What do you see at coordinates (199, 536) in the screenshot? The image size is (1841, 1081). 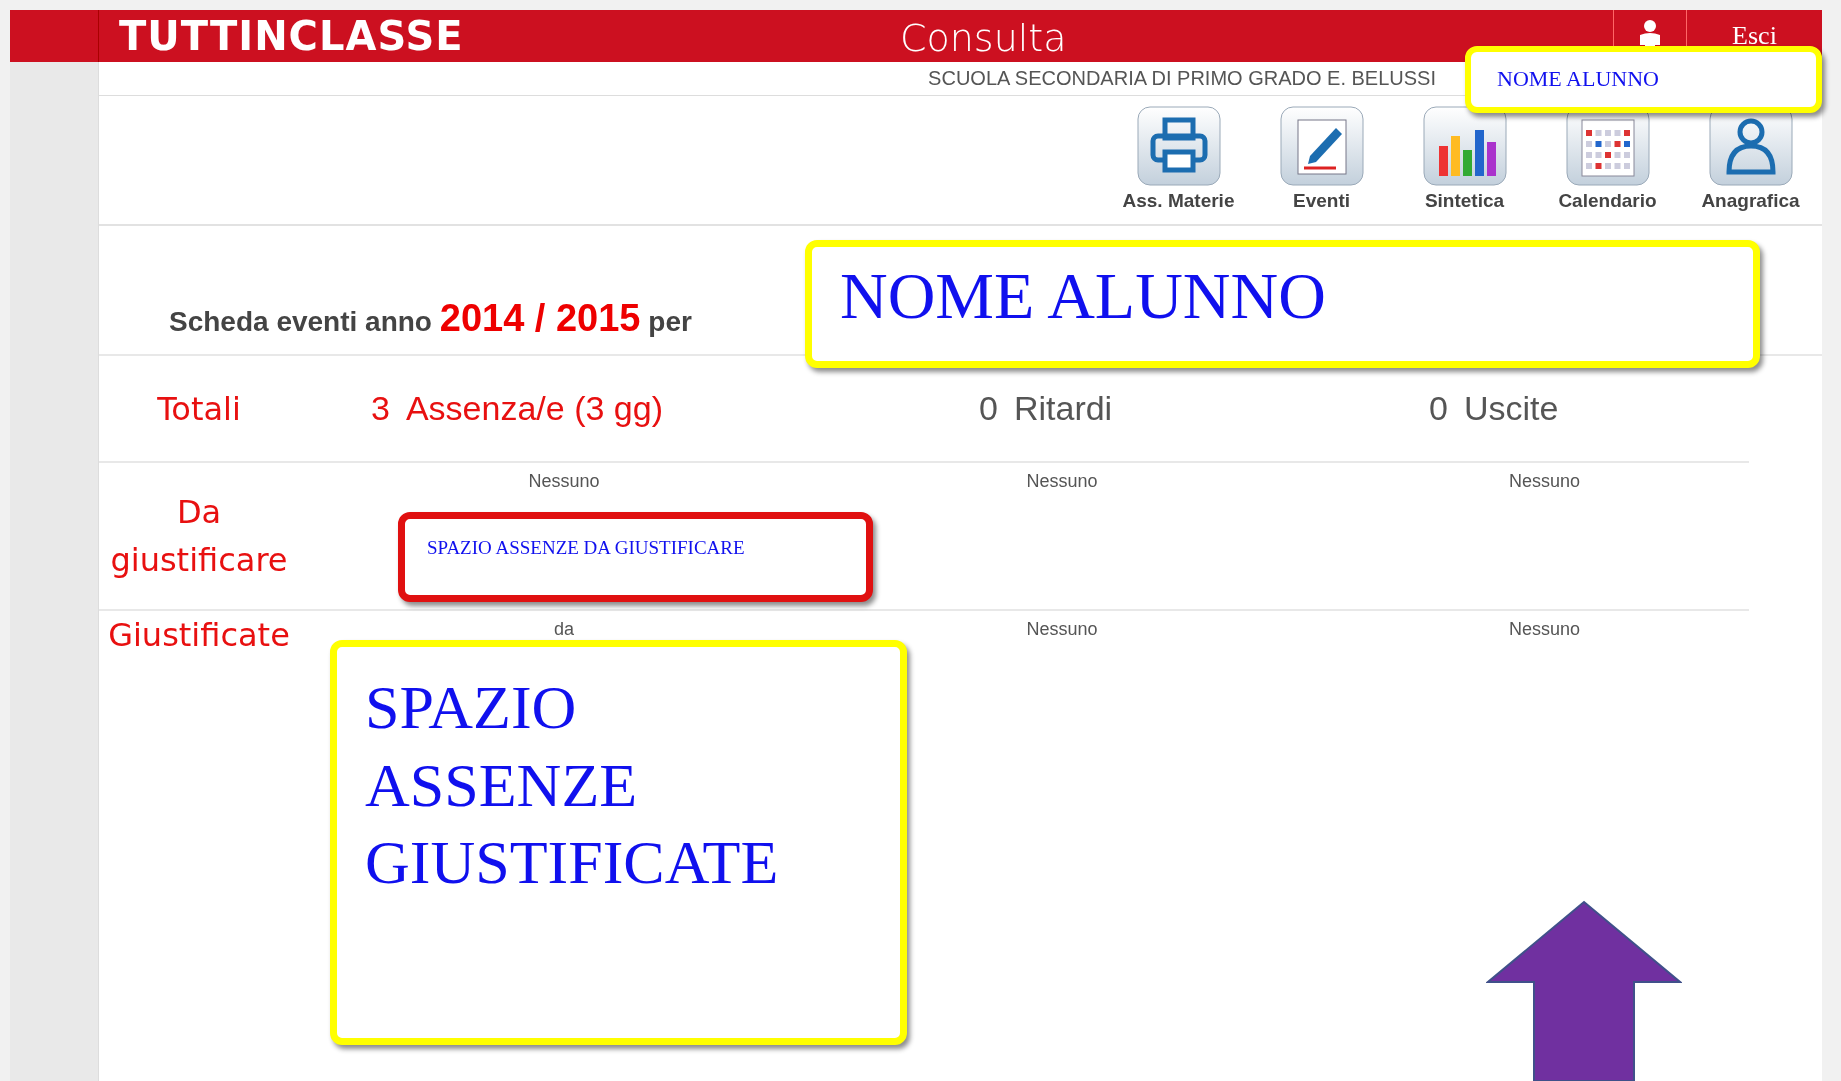 I see `row-label: Da giustificare` at bounding box center [199, 536].